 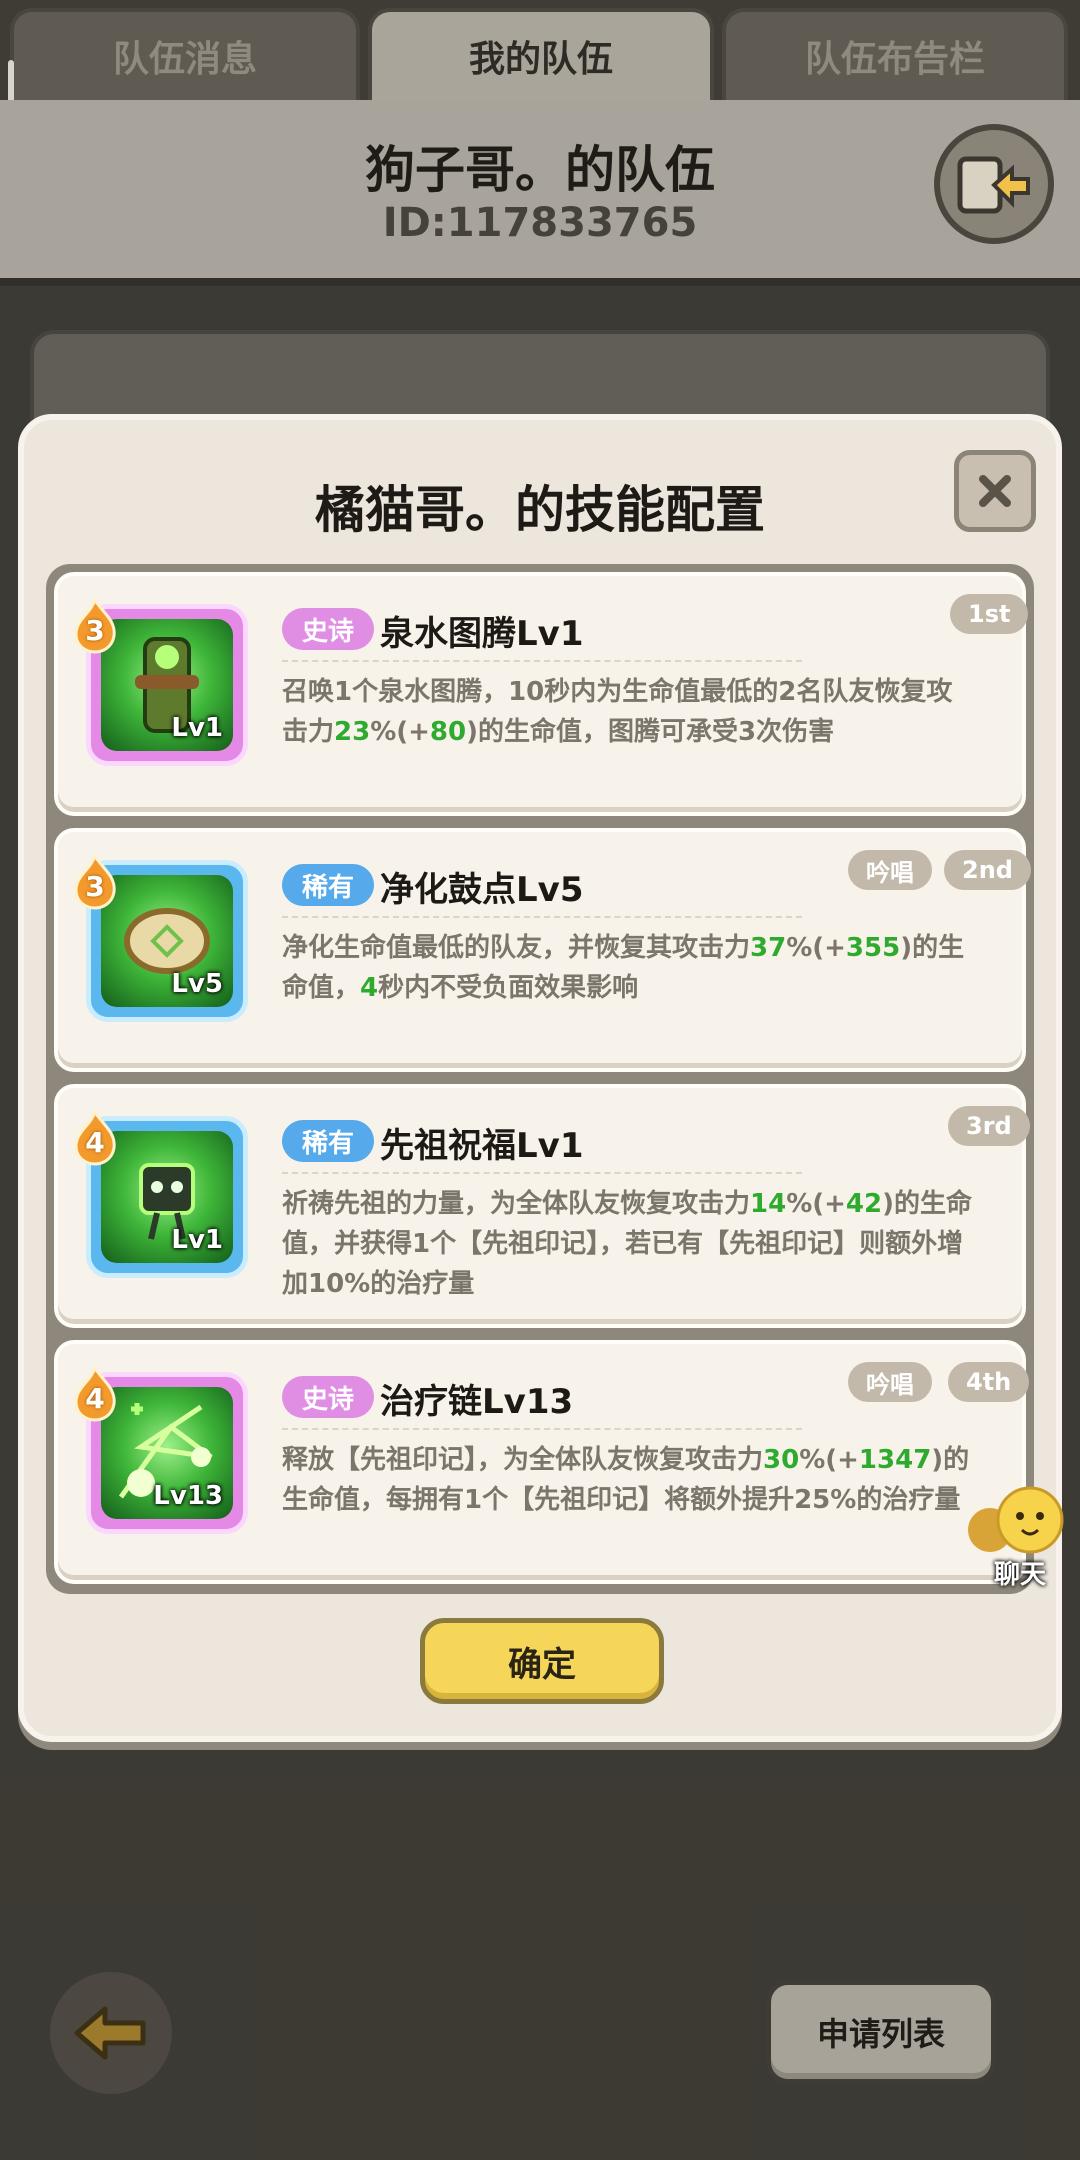 I want to click on order-badge: 3rd, so click(x=989, y=1126).